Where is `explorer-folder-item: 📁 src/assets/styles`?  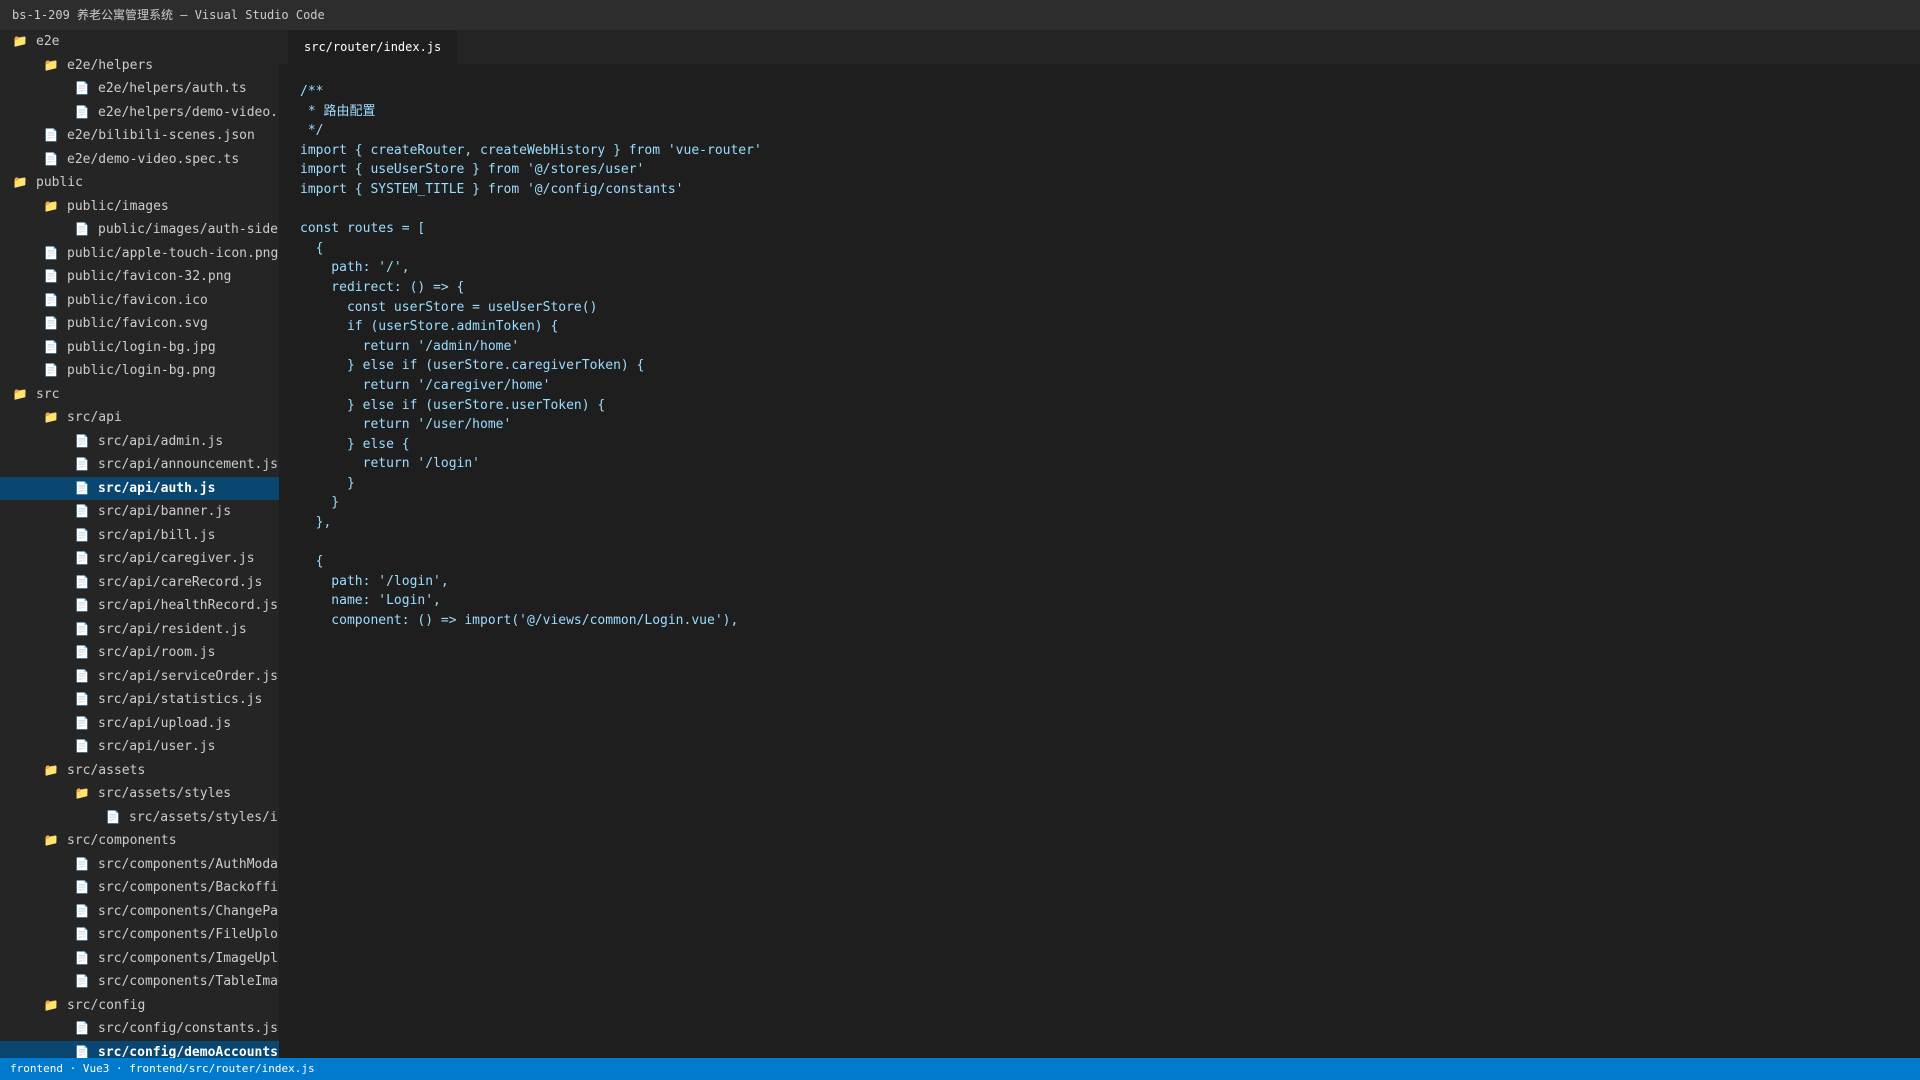
explorer-folder-item: 📁 src/assets/styles is located at coordinates (139, 794).